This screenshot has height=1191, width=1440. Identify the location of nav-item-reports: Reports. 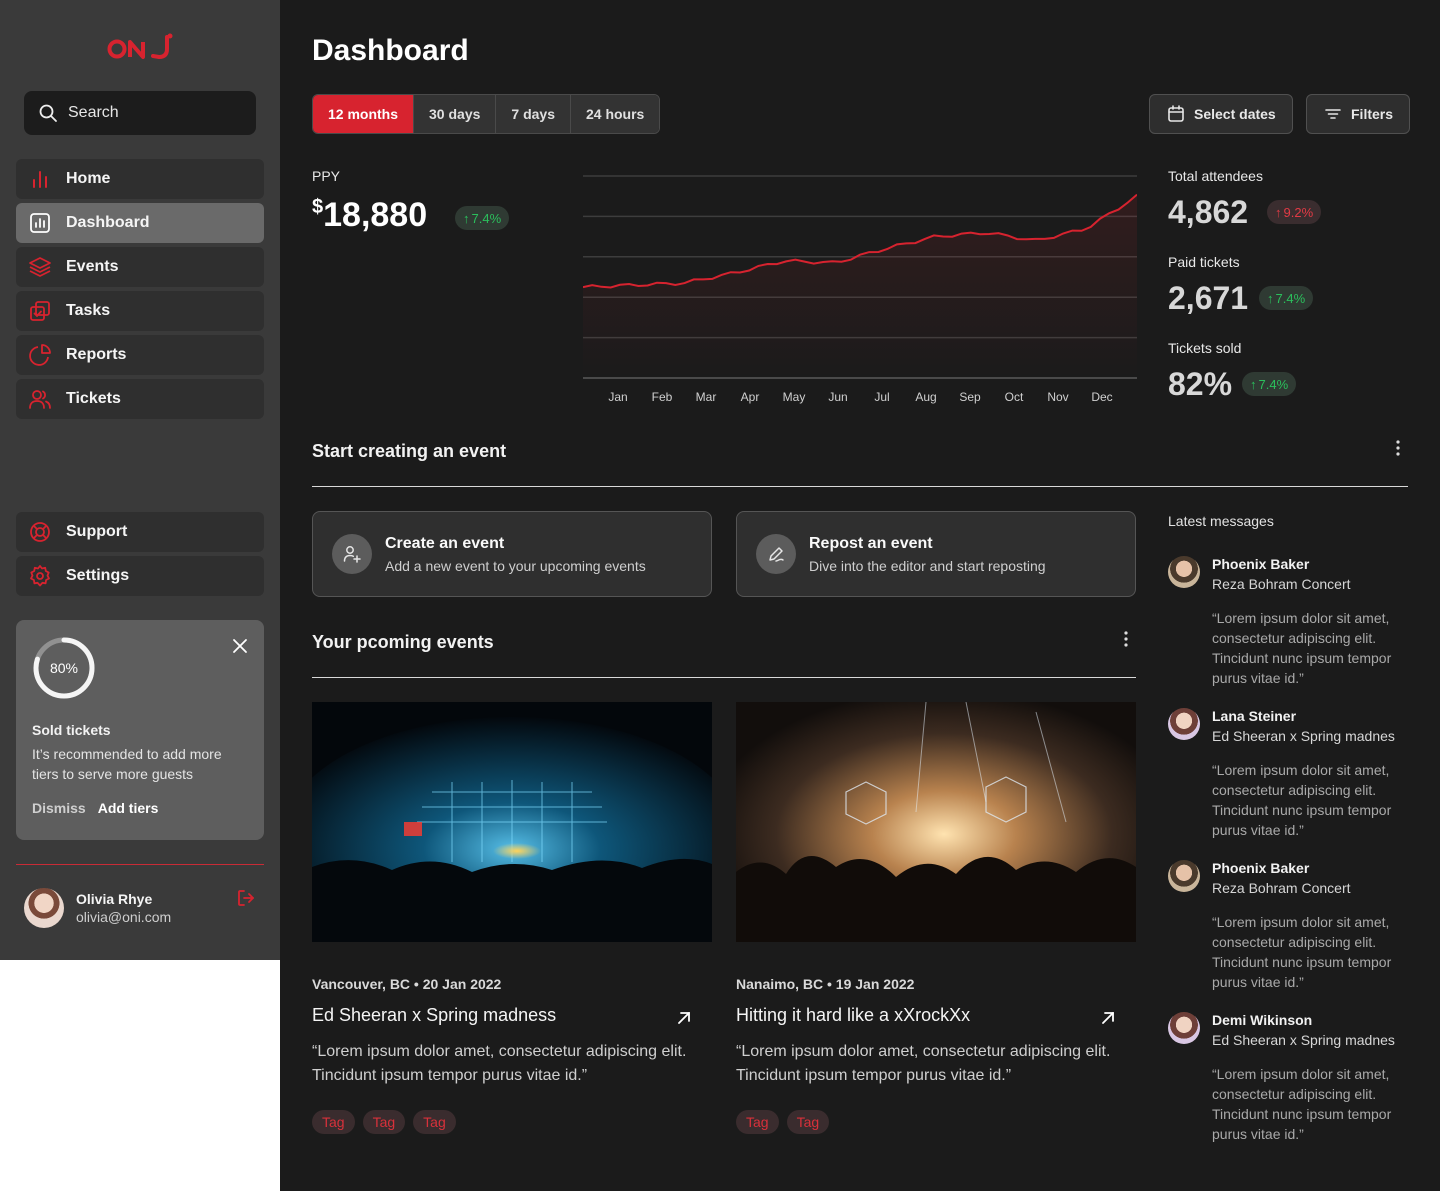
(140, 355).